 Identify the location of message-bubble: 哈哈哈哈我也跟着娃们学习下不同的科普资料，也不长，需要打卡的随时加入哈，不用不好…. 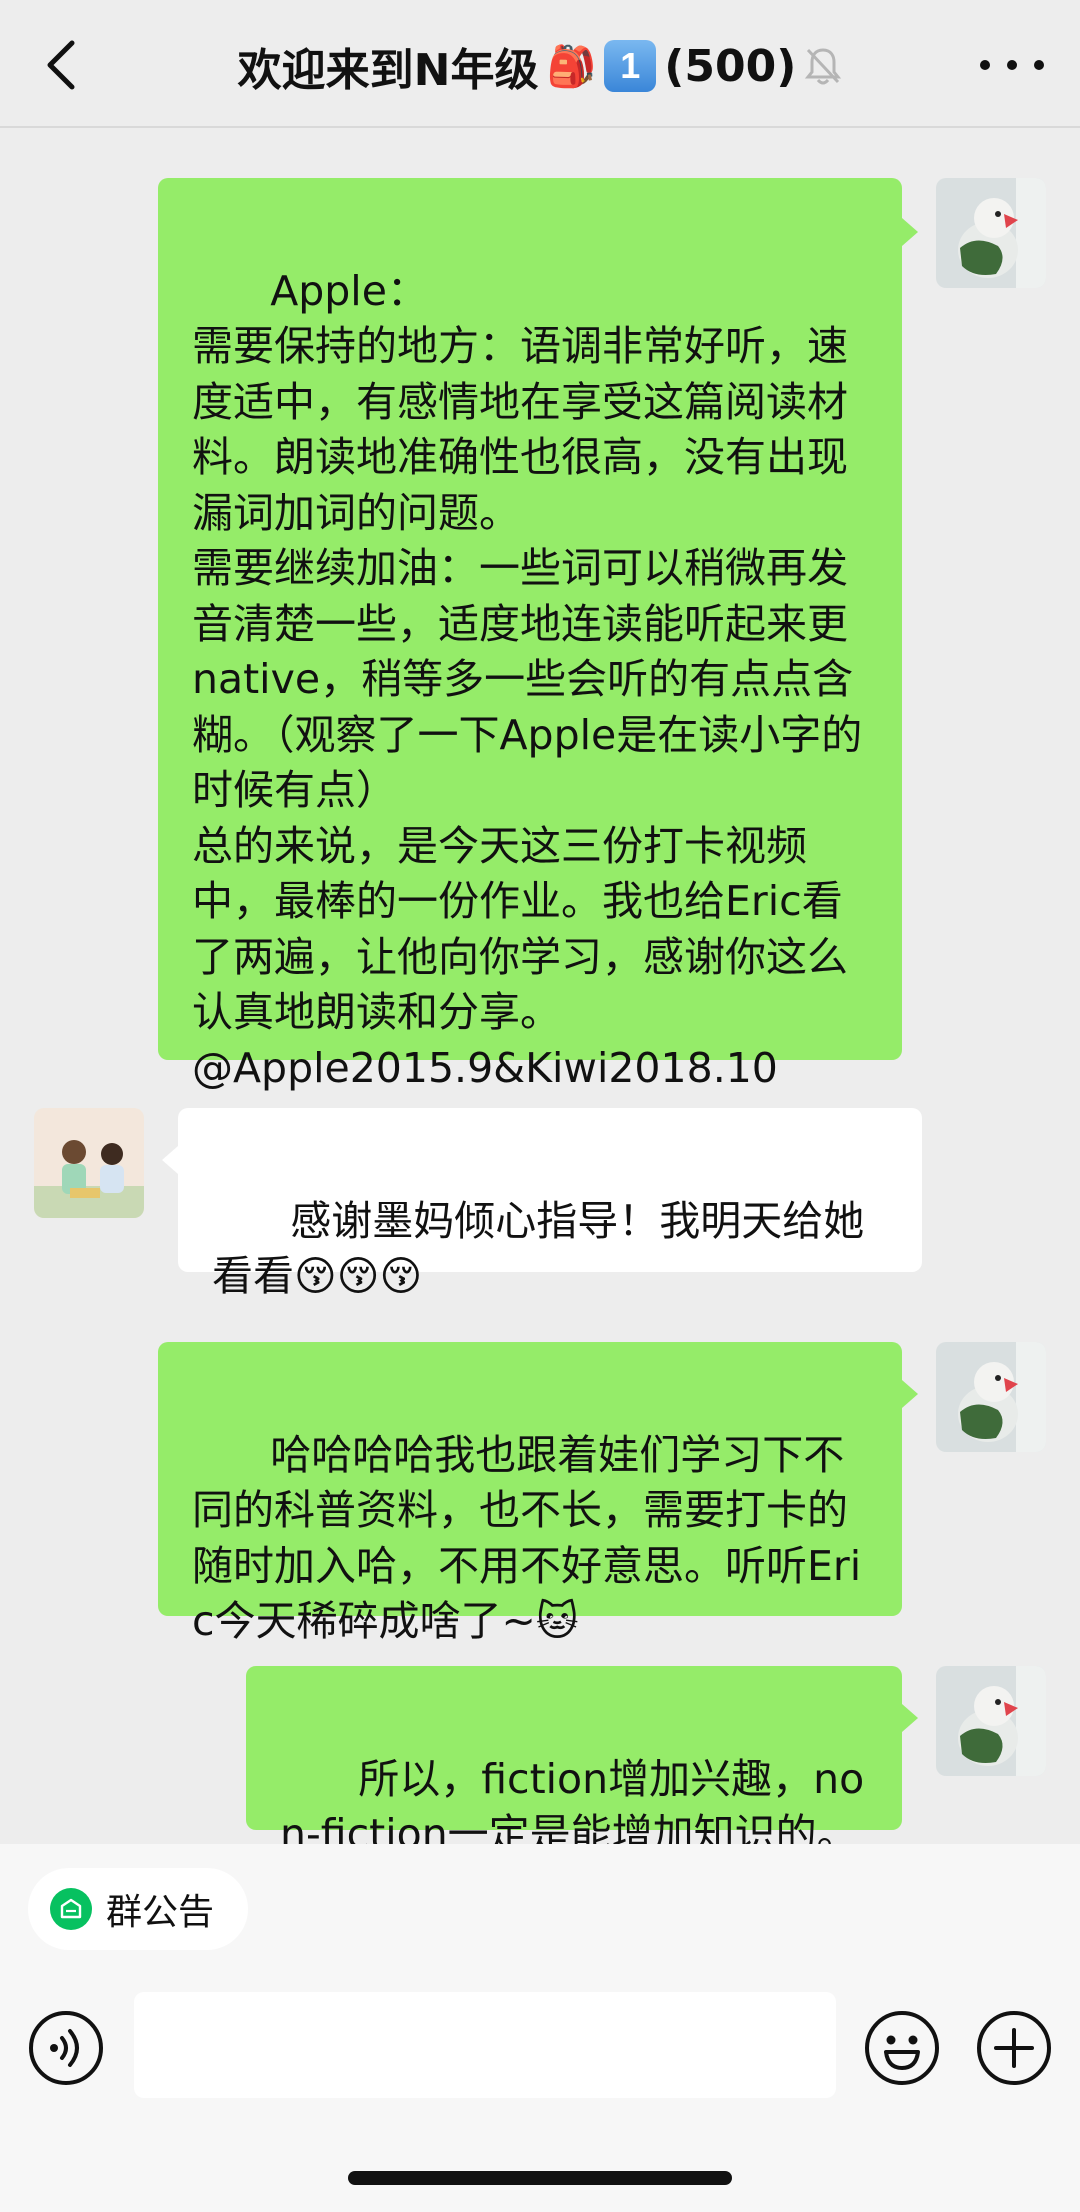
(530, 1493).